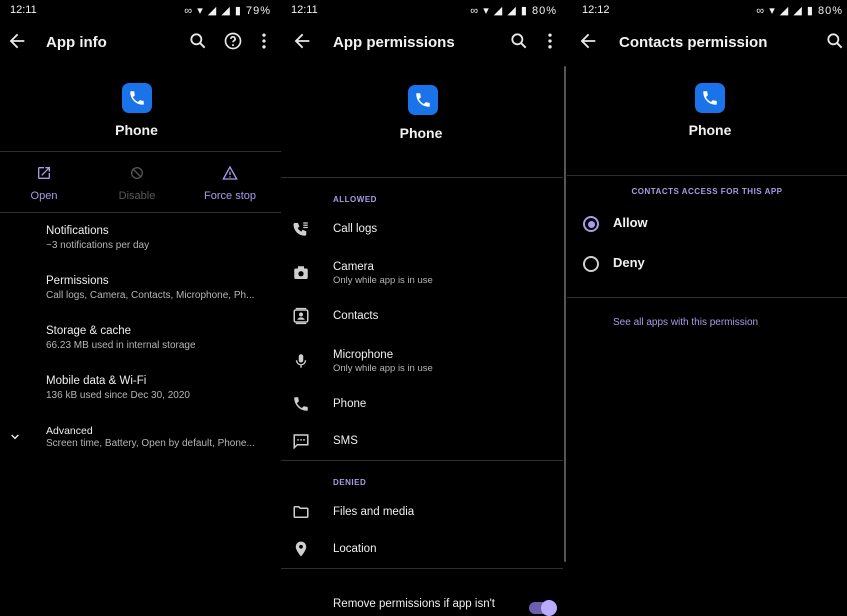  I want to click on force-stop-button: Force stop, so click(230, 185).